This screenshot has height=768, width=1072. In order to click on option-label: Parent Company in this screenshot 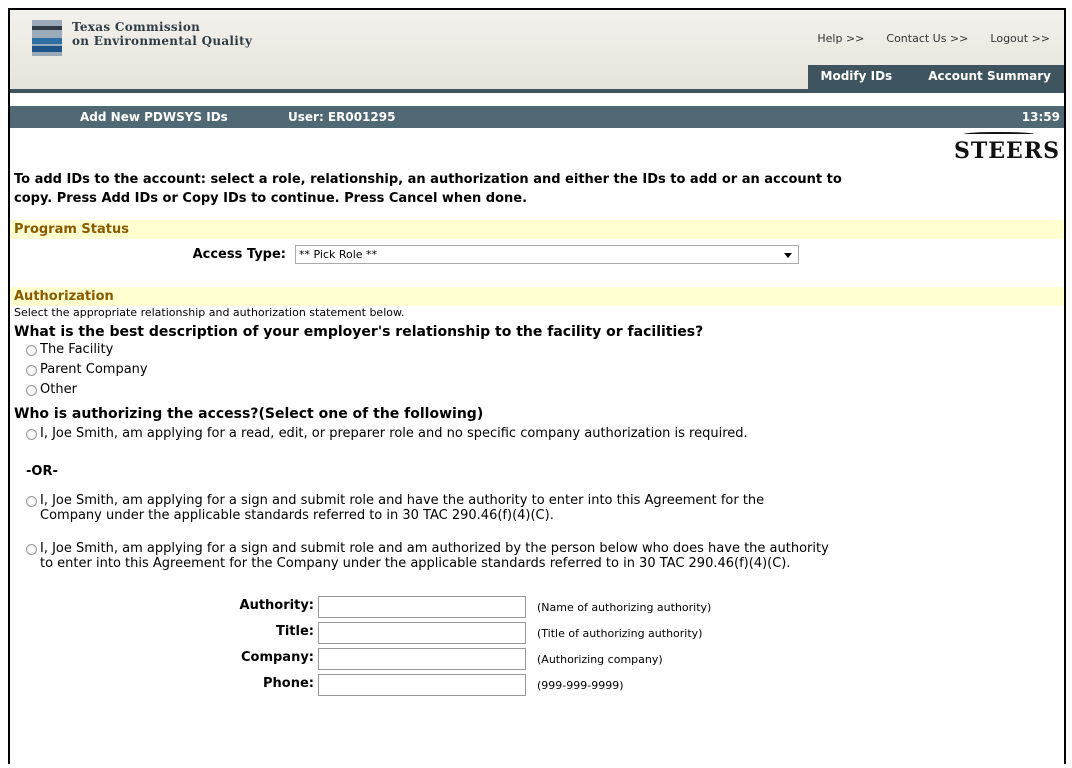, I will do `click(94, 369)`.